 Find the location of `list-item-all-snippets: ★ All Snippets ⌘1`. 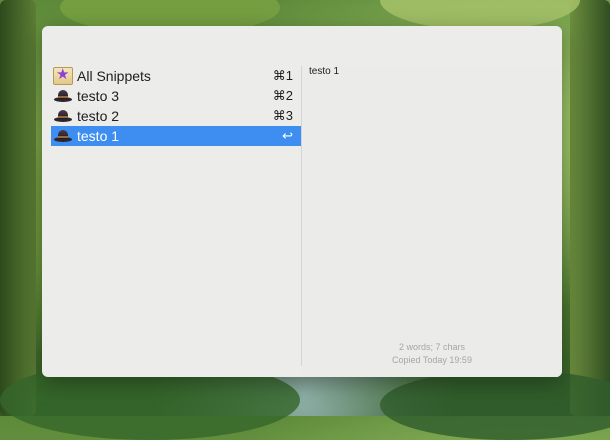

list-item-all-snippets: ★ All Snippets ⌘1 is located at coordinates (176, 76).